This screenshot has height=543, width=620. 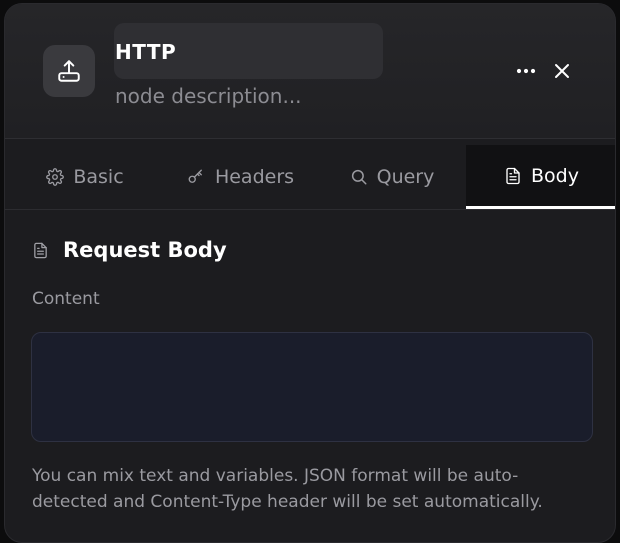 I want to click on node-title: HTTP, so click(x=145, y=52).